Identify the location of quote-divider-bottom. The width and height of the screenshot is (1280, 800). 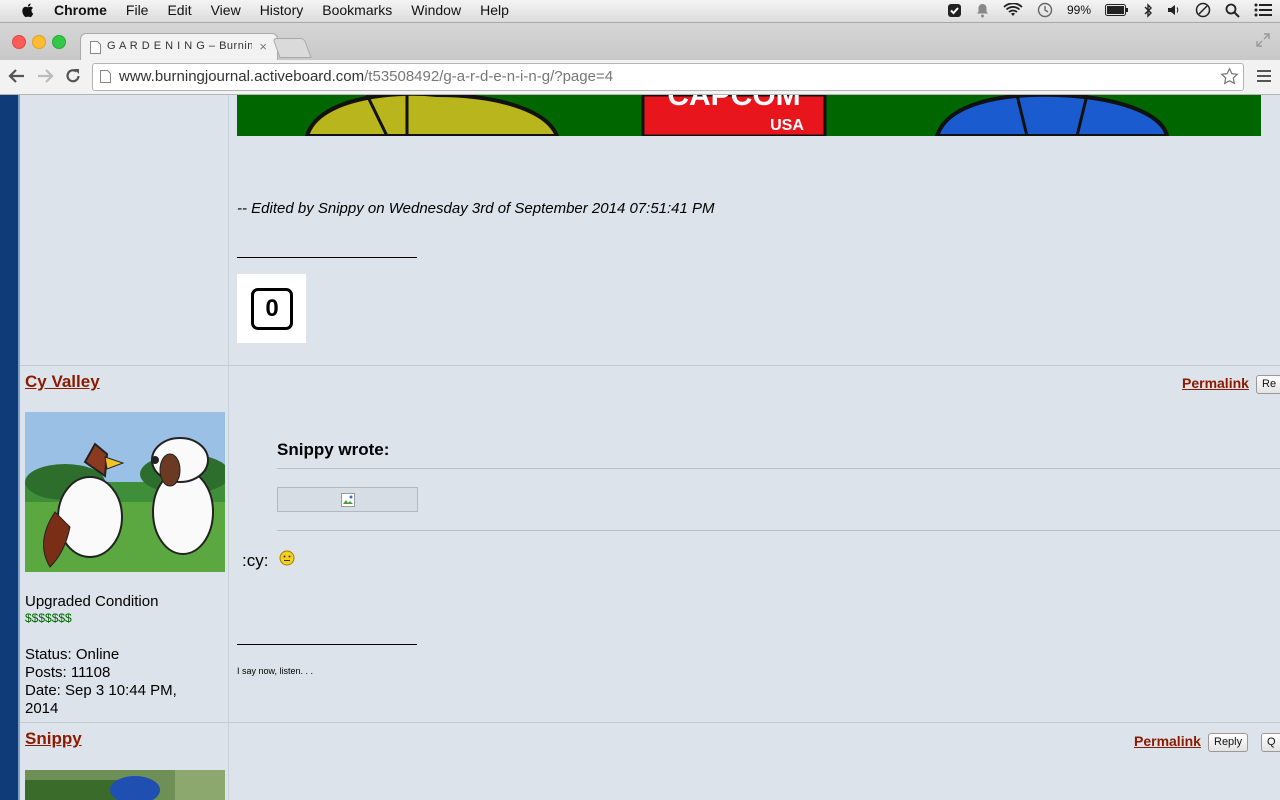
(778, 530).